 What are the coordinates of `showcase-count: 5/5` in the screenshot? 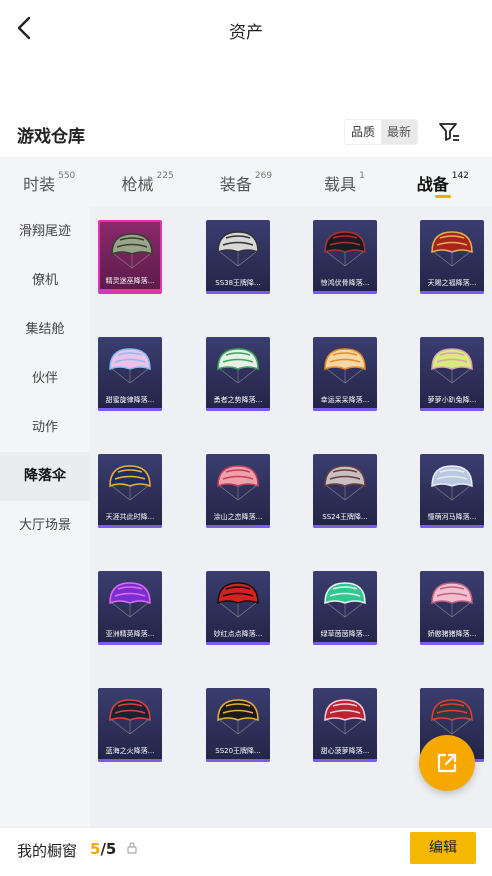 It's located at (103, 849).